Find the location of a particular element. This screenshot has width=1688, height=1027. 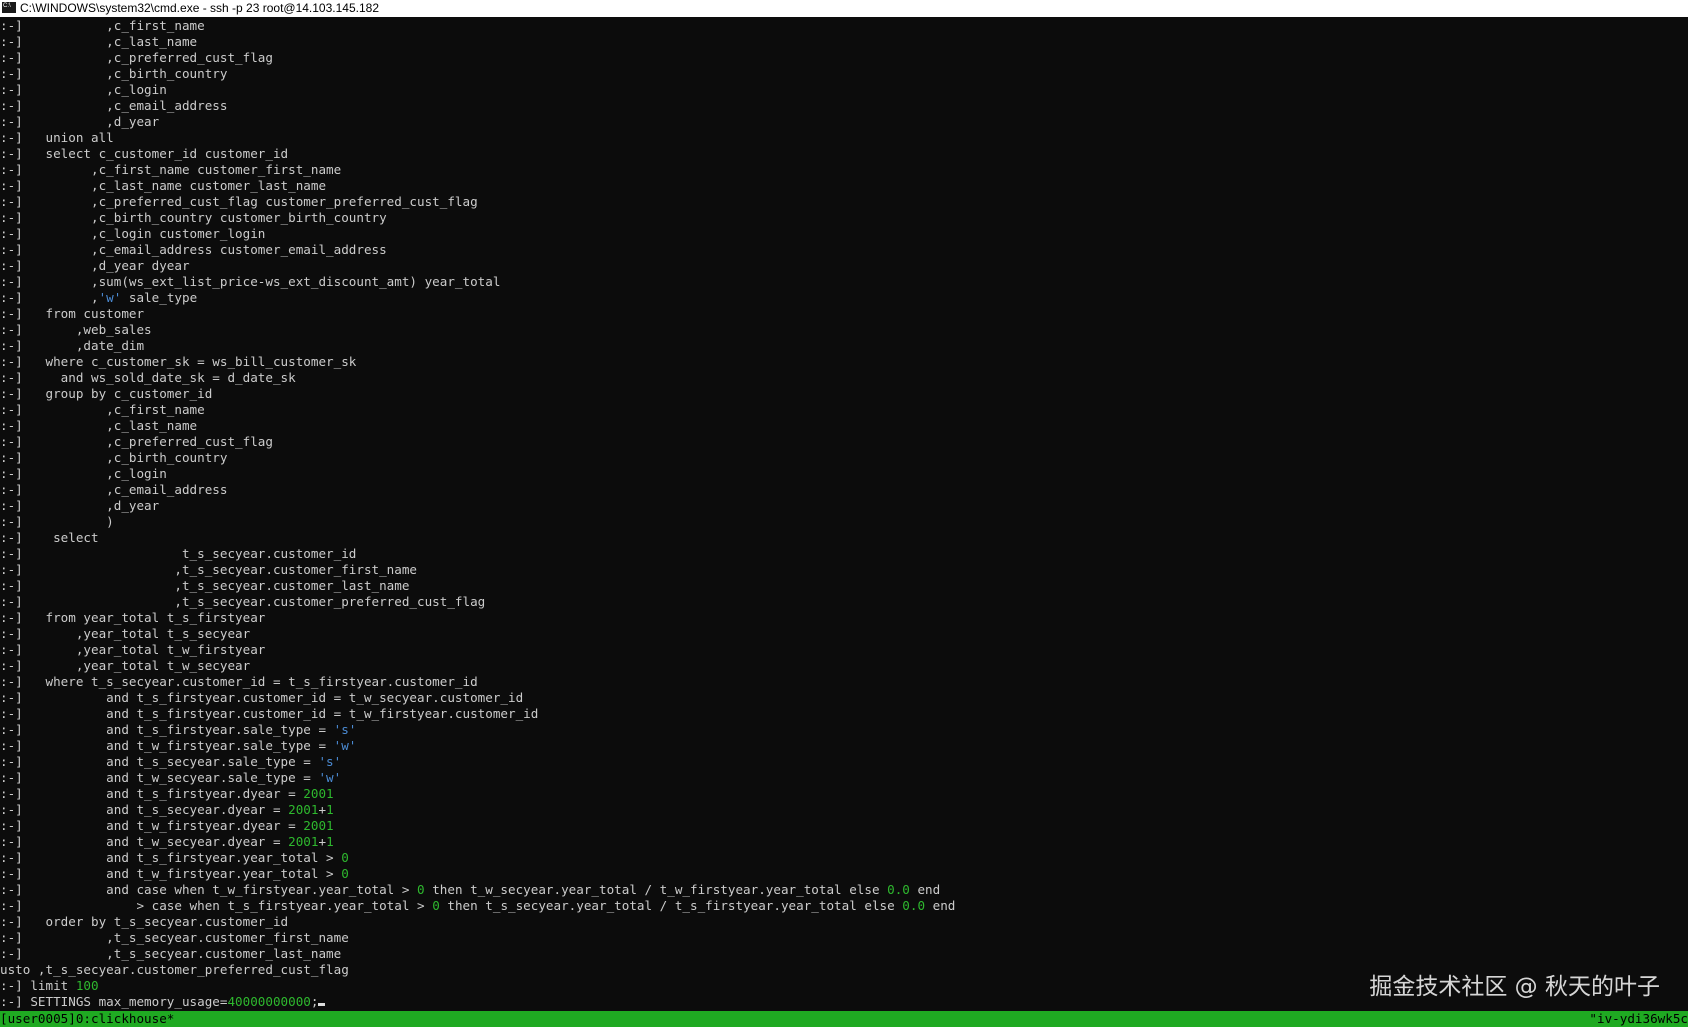

sql-text: :-] ,c_first_name is located at coordinates (102, 409).